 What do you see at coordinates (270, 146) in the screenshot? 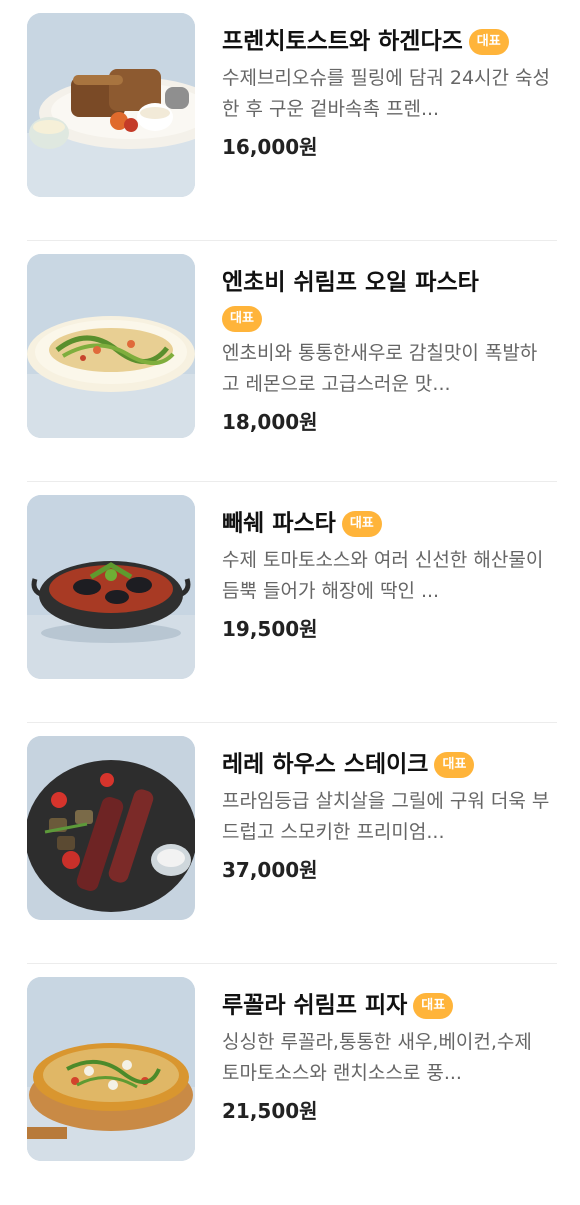
I see `menu-item-price: 16,000원` at bounding box center [270, 146].